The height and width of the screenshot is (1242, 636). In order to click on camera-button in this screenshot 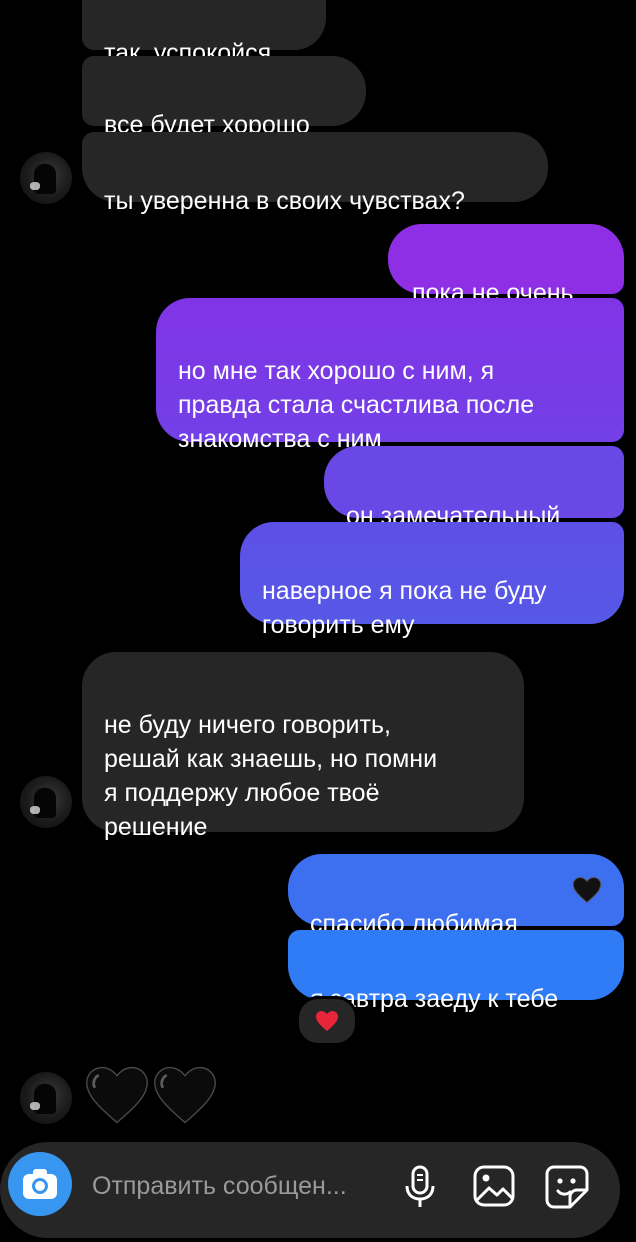, I will do `click(40, 1184)`.